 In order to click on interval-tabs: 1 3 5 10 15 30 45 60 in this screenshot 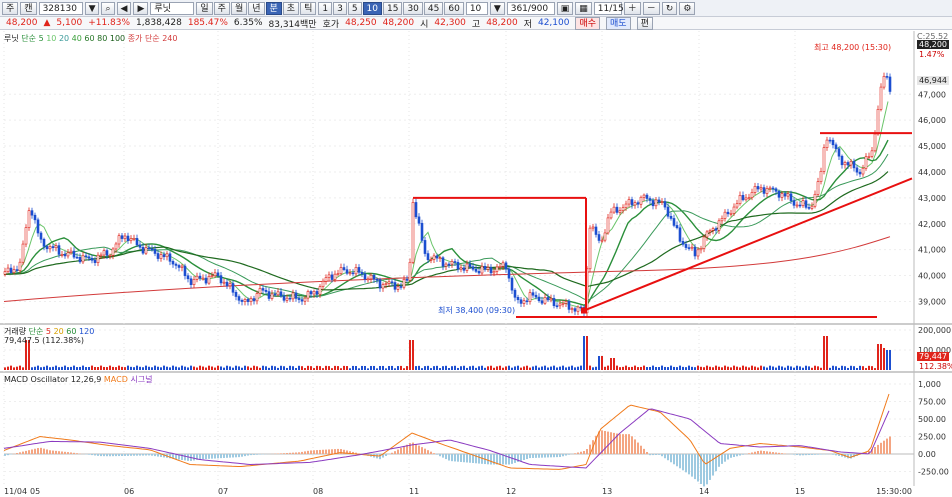, I will do `click(391, 8)`.